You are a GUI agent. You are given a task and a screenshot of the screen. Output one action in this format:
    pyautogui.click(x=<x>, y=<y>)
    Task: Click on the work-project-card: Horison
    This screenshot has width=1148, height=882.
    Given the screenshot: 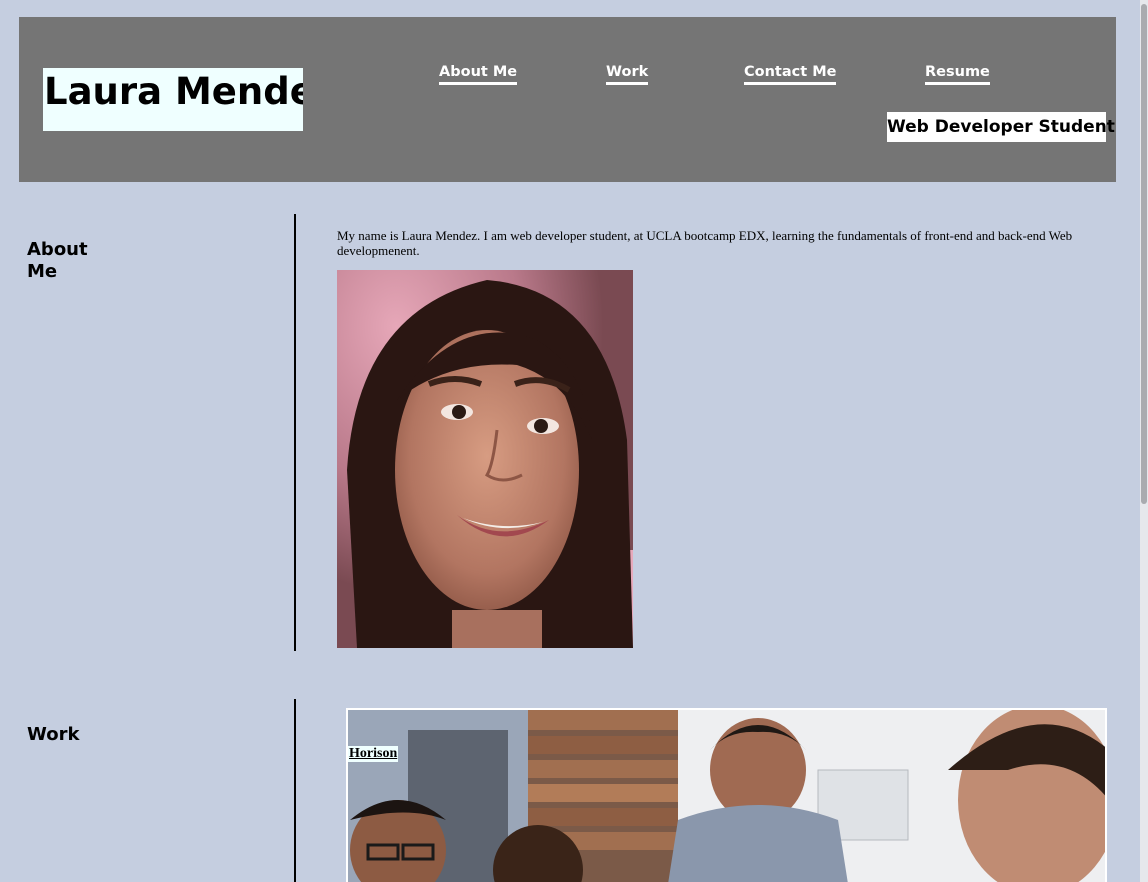 What is the action you would take?
    pyautogui.click(x=726, y=795)
    